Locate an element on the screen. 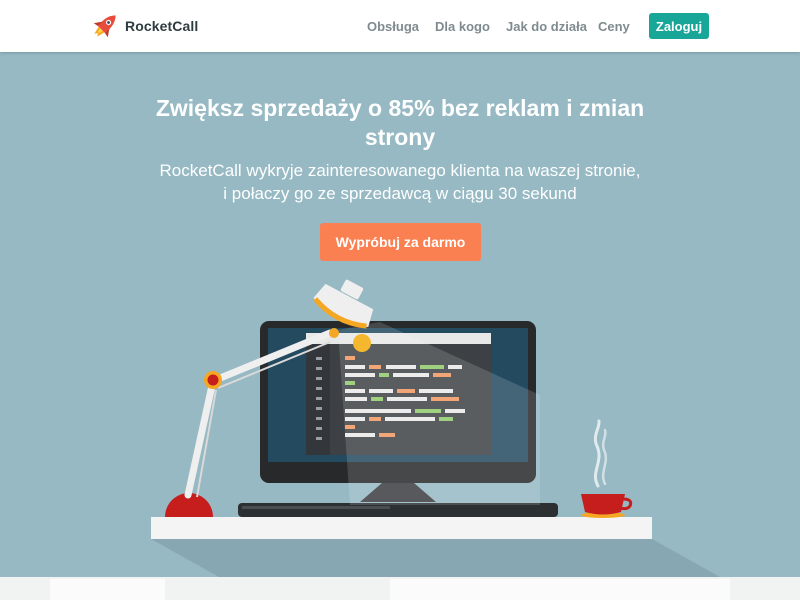  next-section-preview is located at coordinates (400, 588).